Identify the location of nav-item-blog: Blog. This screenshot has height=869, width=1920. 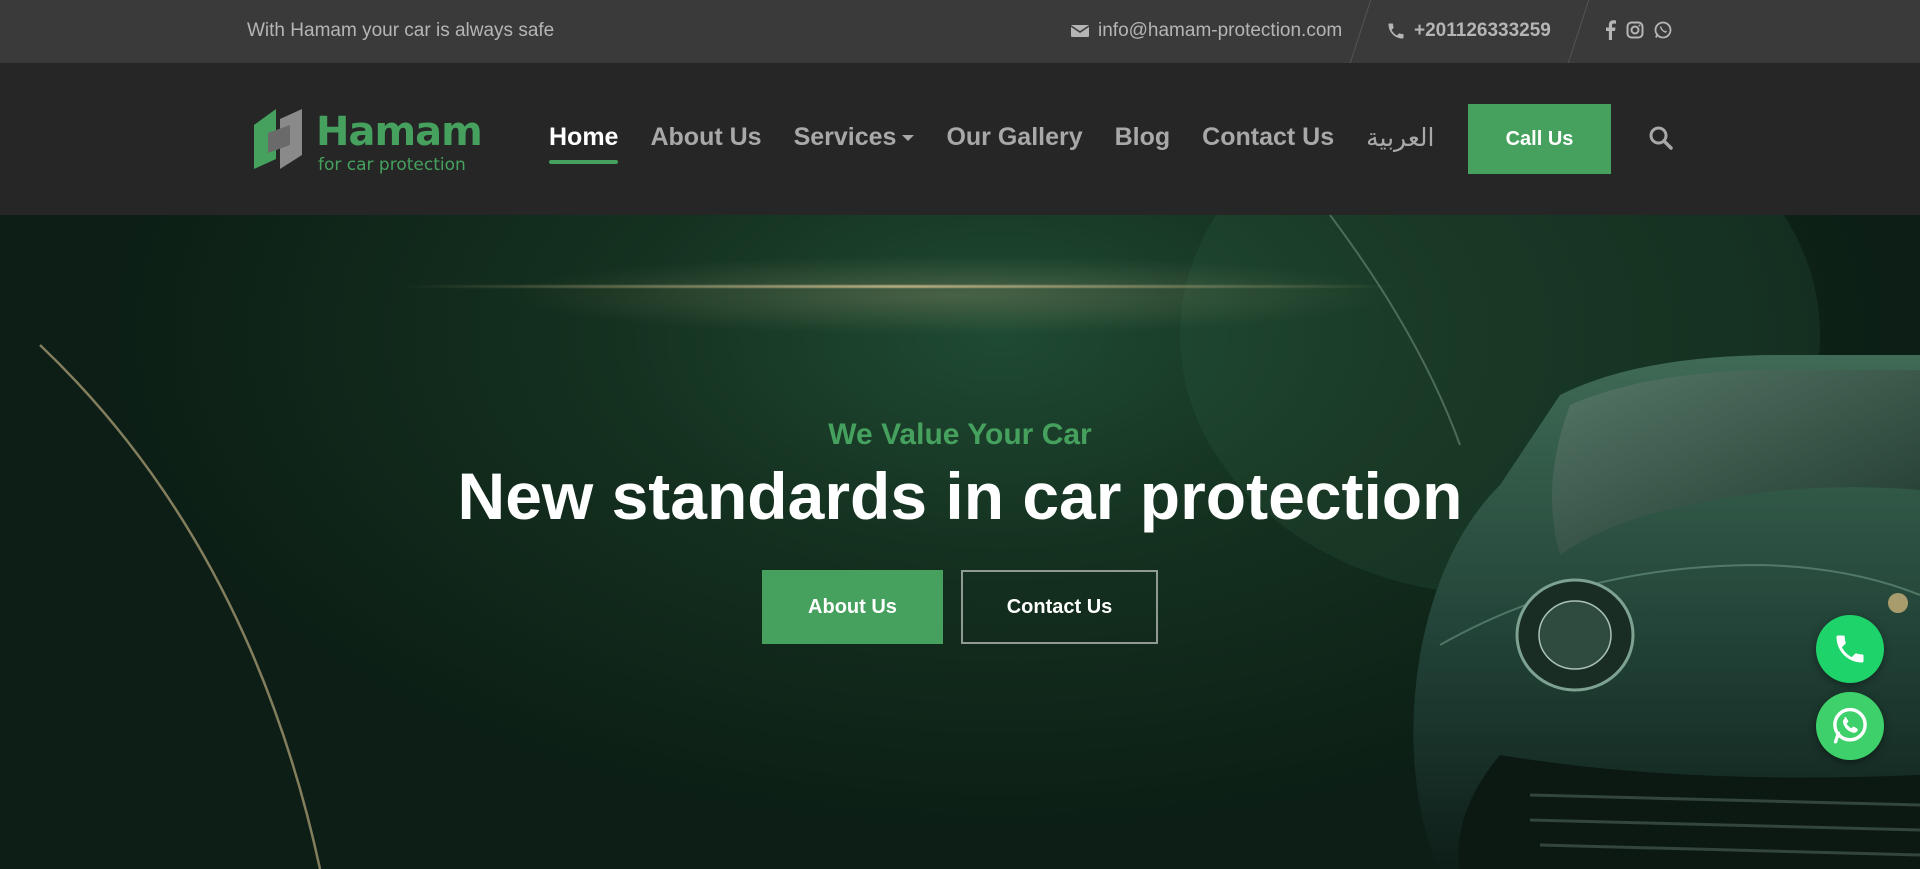
(1143, 137).